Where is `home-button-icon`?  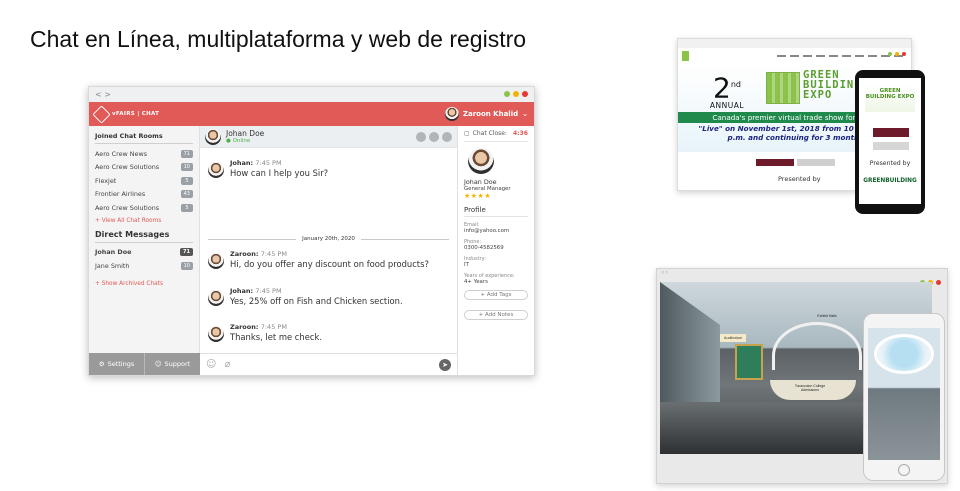
home-button-icon is located at coordinates (904, 470).